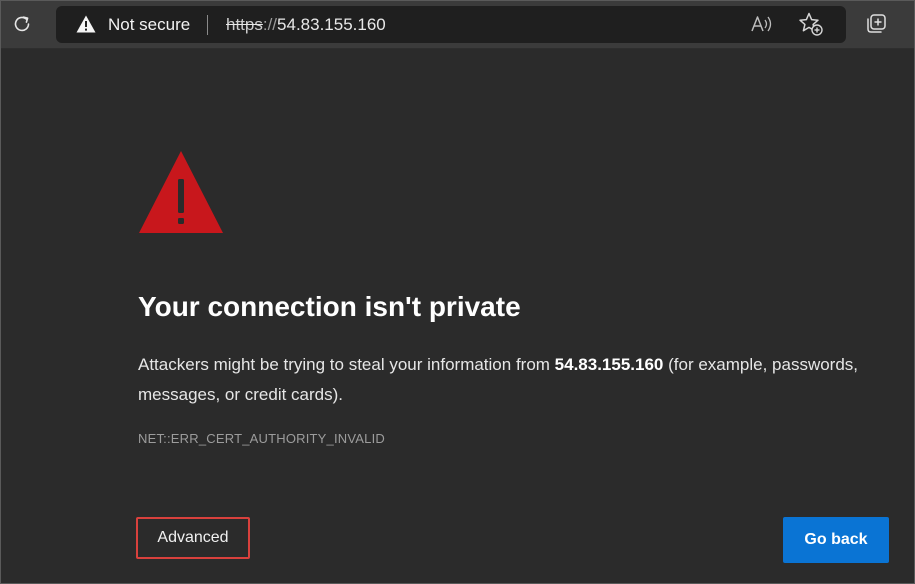 The height and width of the screenshot is (584, 915). Describe the element at coordinates (609, 364) in the screenshot. I see `message-host: 54.83.155.160` at that location.